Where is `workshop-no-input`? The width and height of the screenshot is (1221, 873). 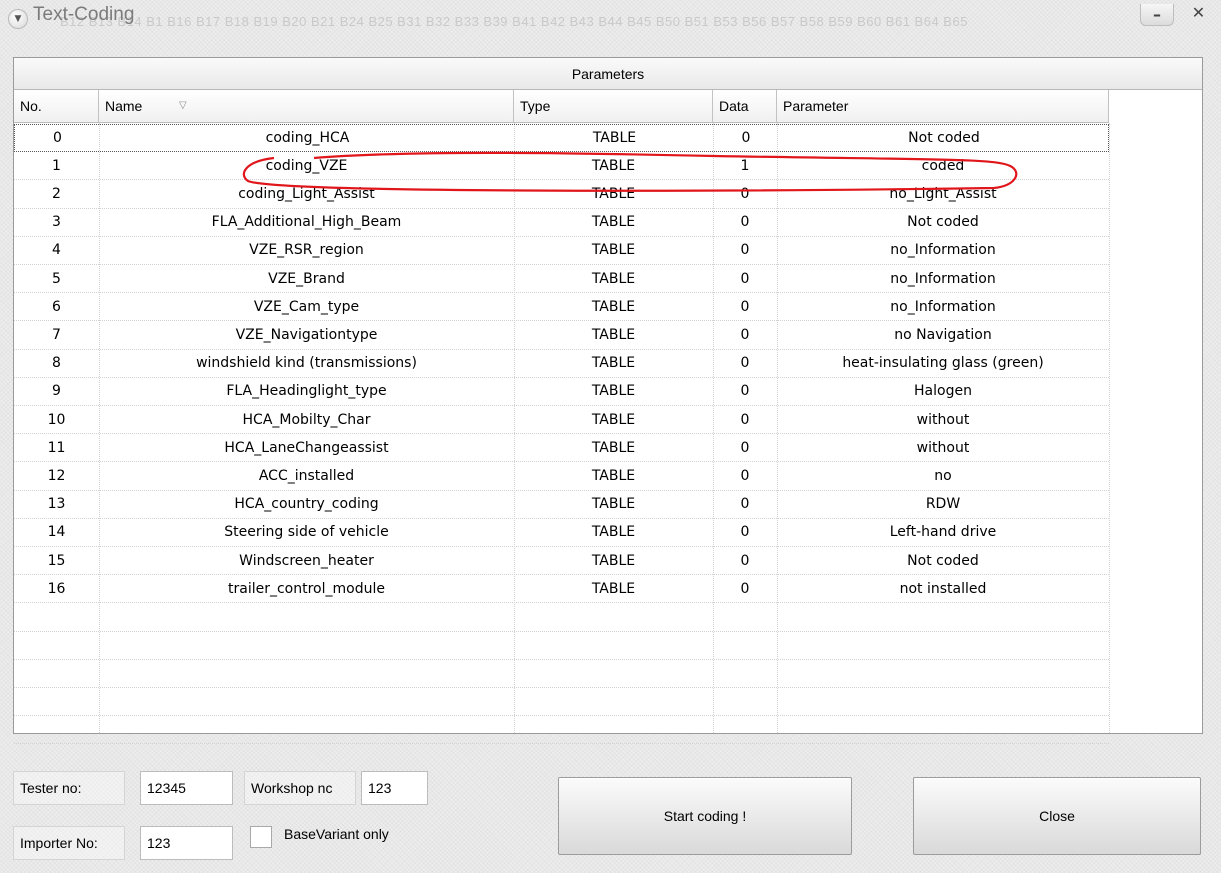 workshop-no-input is located at coordinates (394, 788).